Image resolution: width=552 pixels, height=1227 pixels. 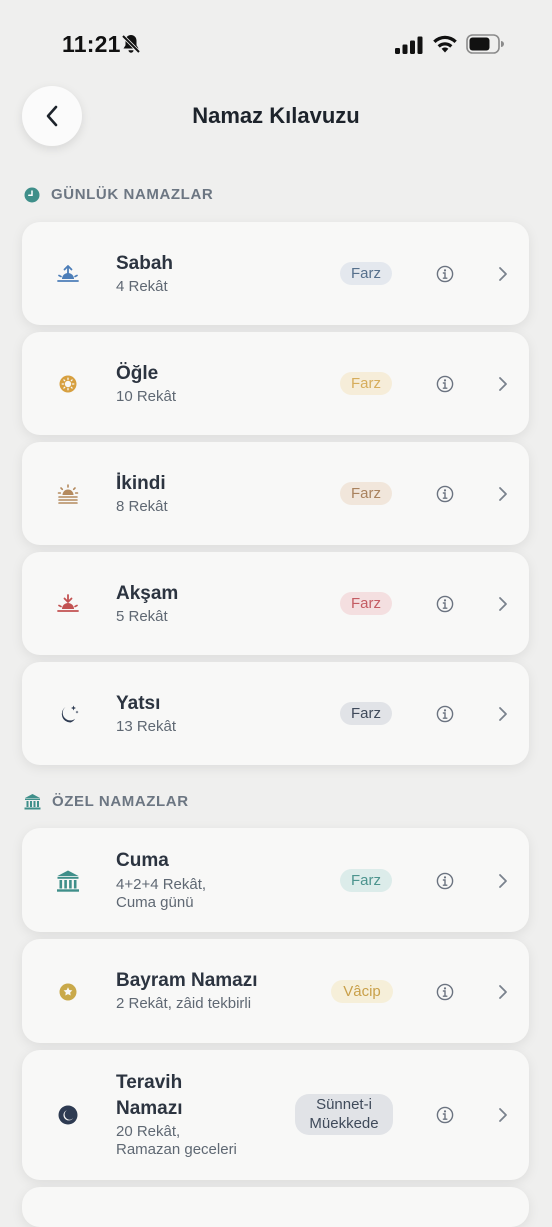 What do you see at coordinates (68, 494) in the screenshot?
I see `sun-haze-icon` at bounding box center [68, 494].